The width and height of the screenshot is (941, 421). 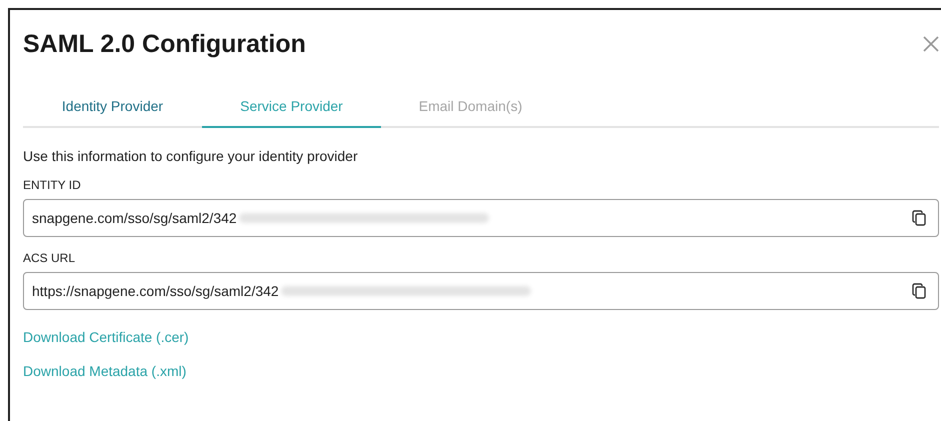 What do you see at coordinates (104, 371) in the screenshot?
I see `download-link: Download Metadata (.xml)` at bounding box center [104, 371].